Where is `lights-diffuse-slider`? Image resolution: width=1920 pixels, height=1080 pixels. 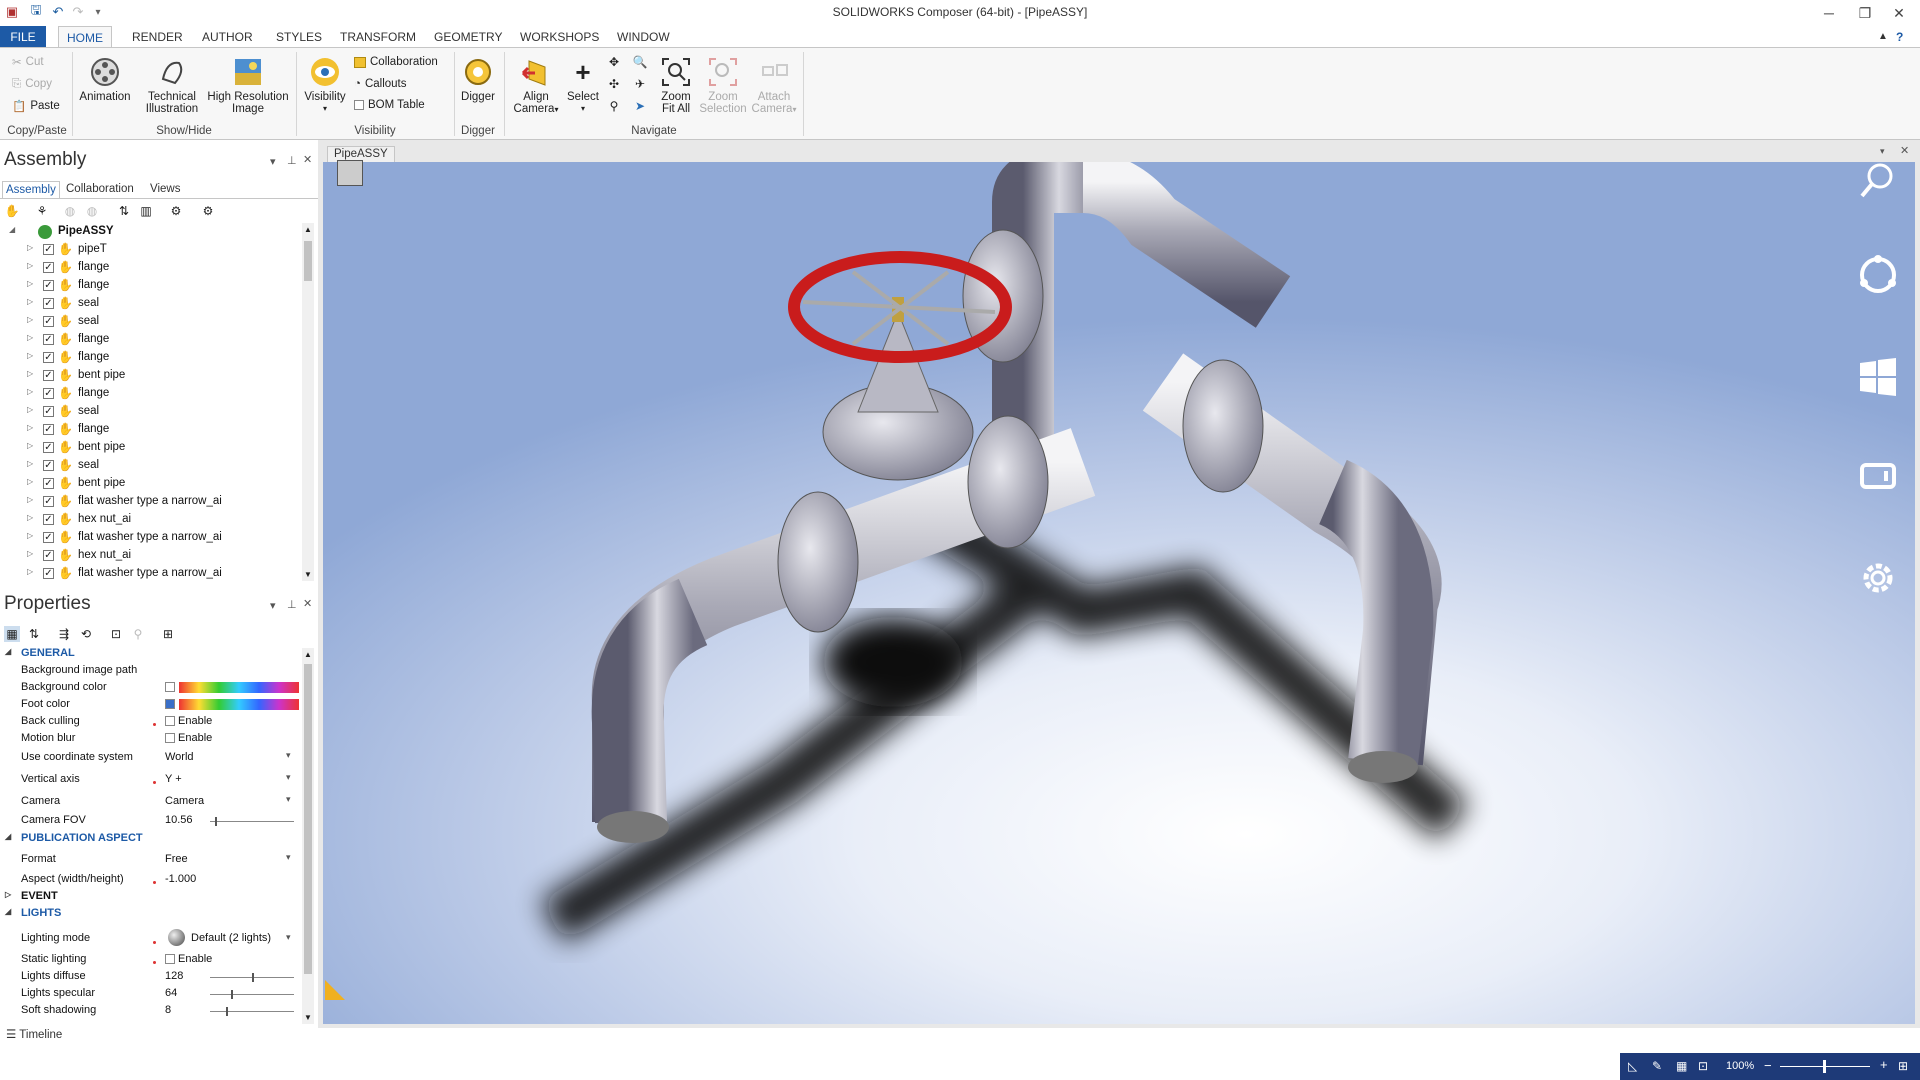
lights-diffuse-slider is located at coordinates (252, 977).